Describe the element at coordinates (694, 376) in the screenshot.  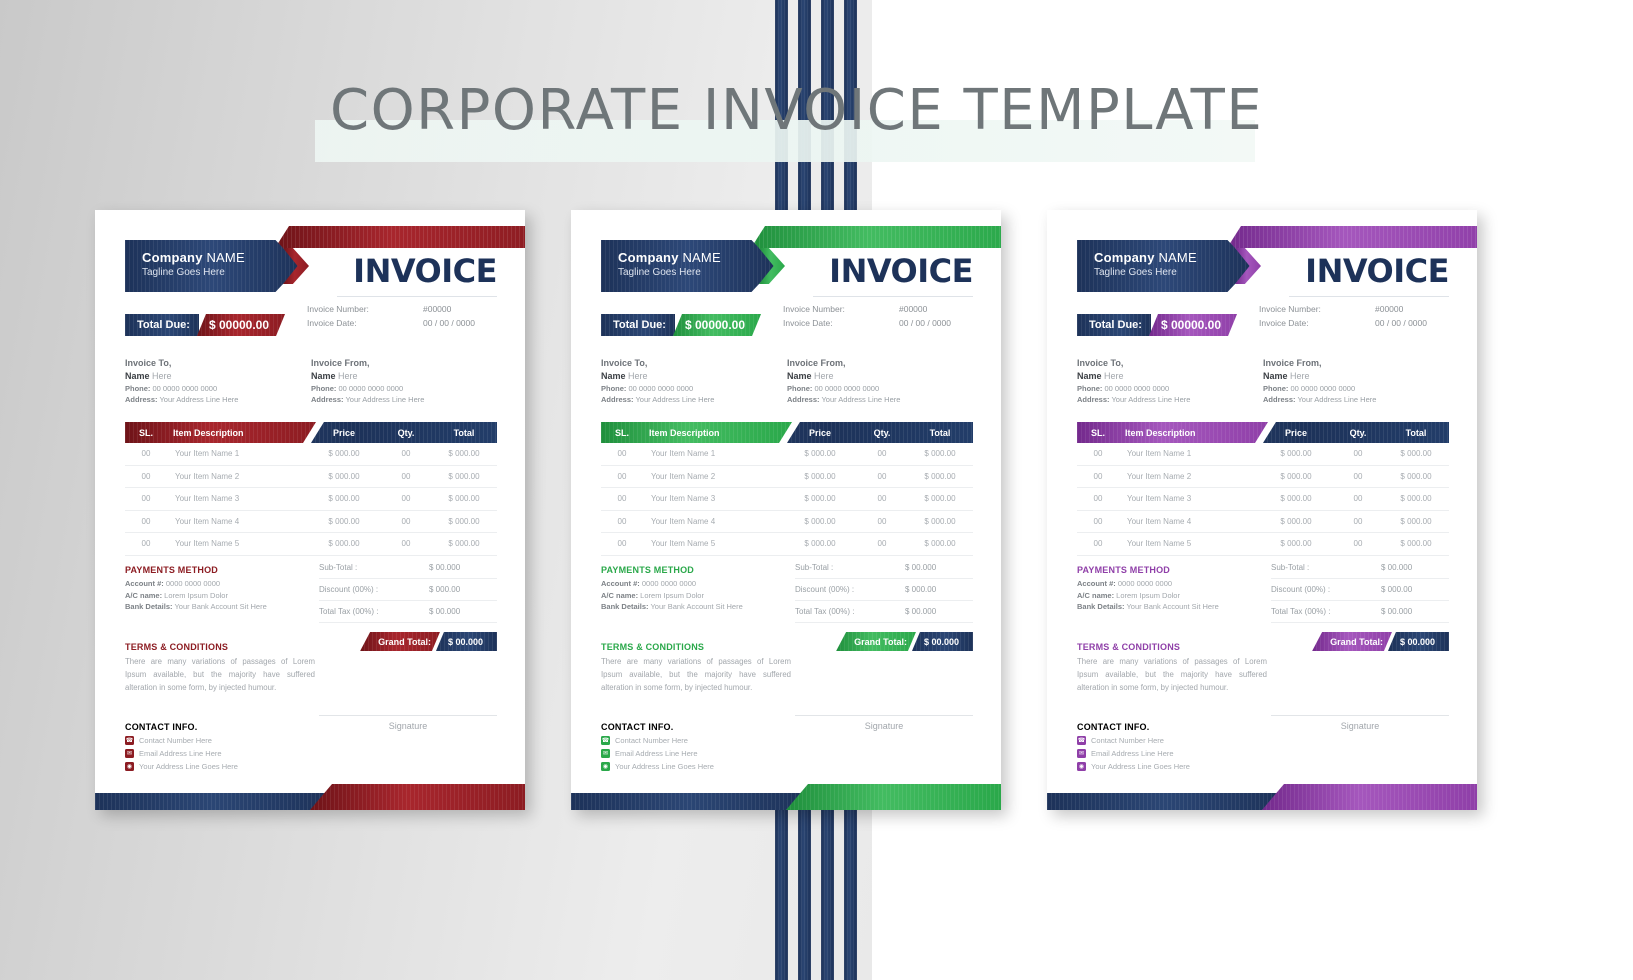
I see `invoice-to-name: Name Here` at that location.